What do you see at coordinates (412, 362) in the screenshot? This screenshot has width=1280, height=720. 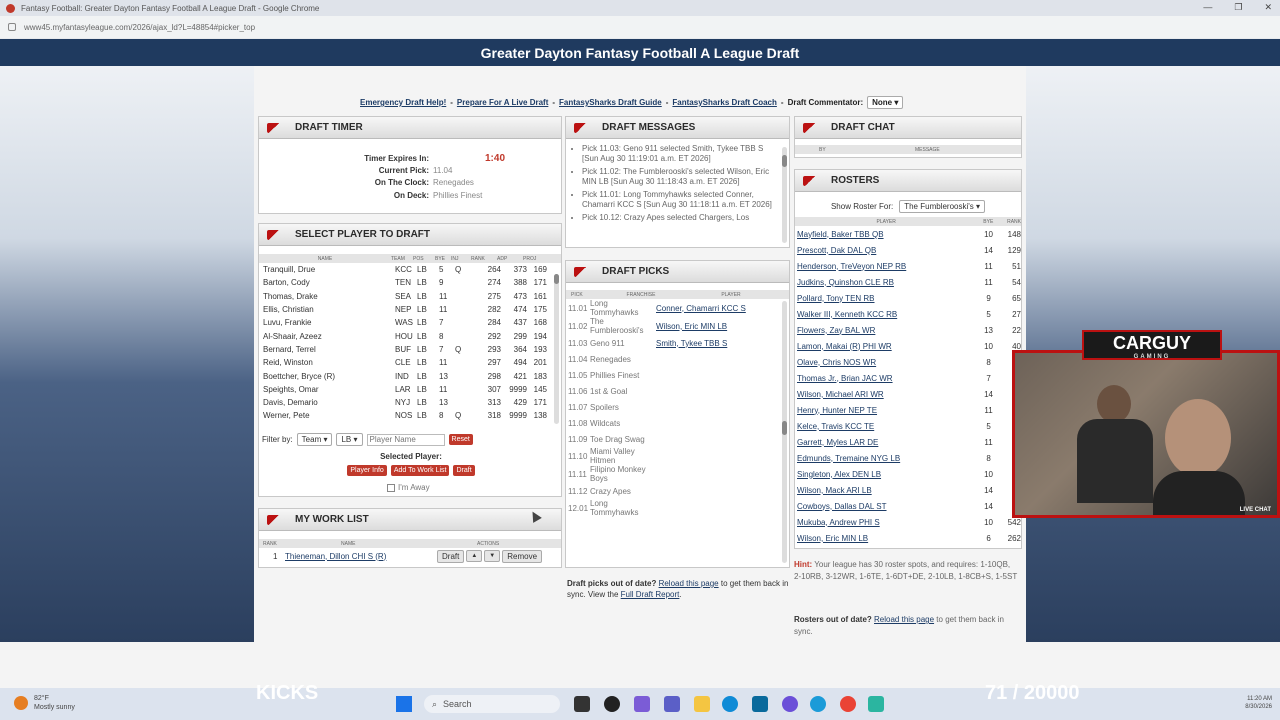 I see `player-row: Reid, Winston CLE LB 11 297 494 201` at bounding box center [412, 362].